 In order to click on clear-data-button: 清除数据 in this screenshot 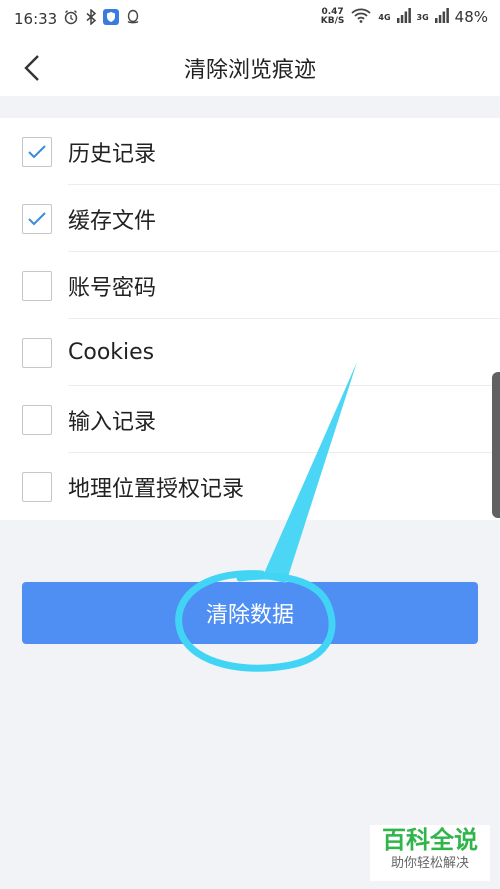, I will do `click(250, 613)`.